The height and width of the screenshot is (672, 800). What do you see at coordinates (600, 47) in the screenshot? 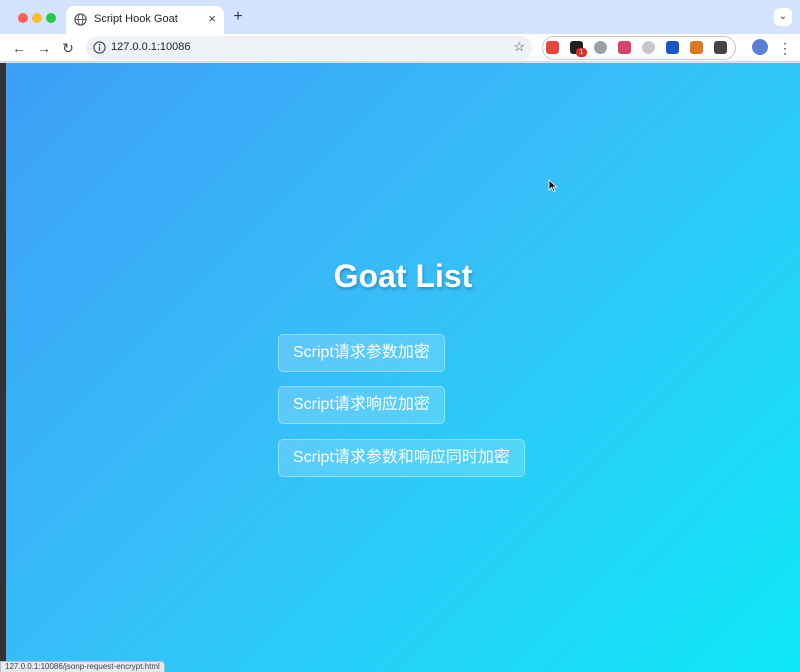
I see `ext-circle-icon` at bounding box center [600, 47].